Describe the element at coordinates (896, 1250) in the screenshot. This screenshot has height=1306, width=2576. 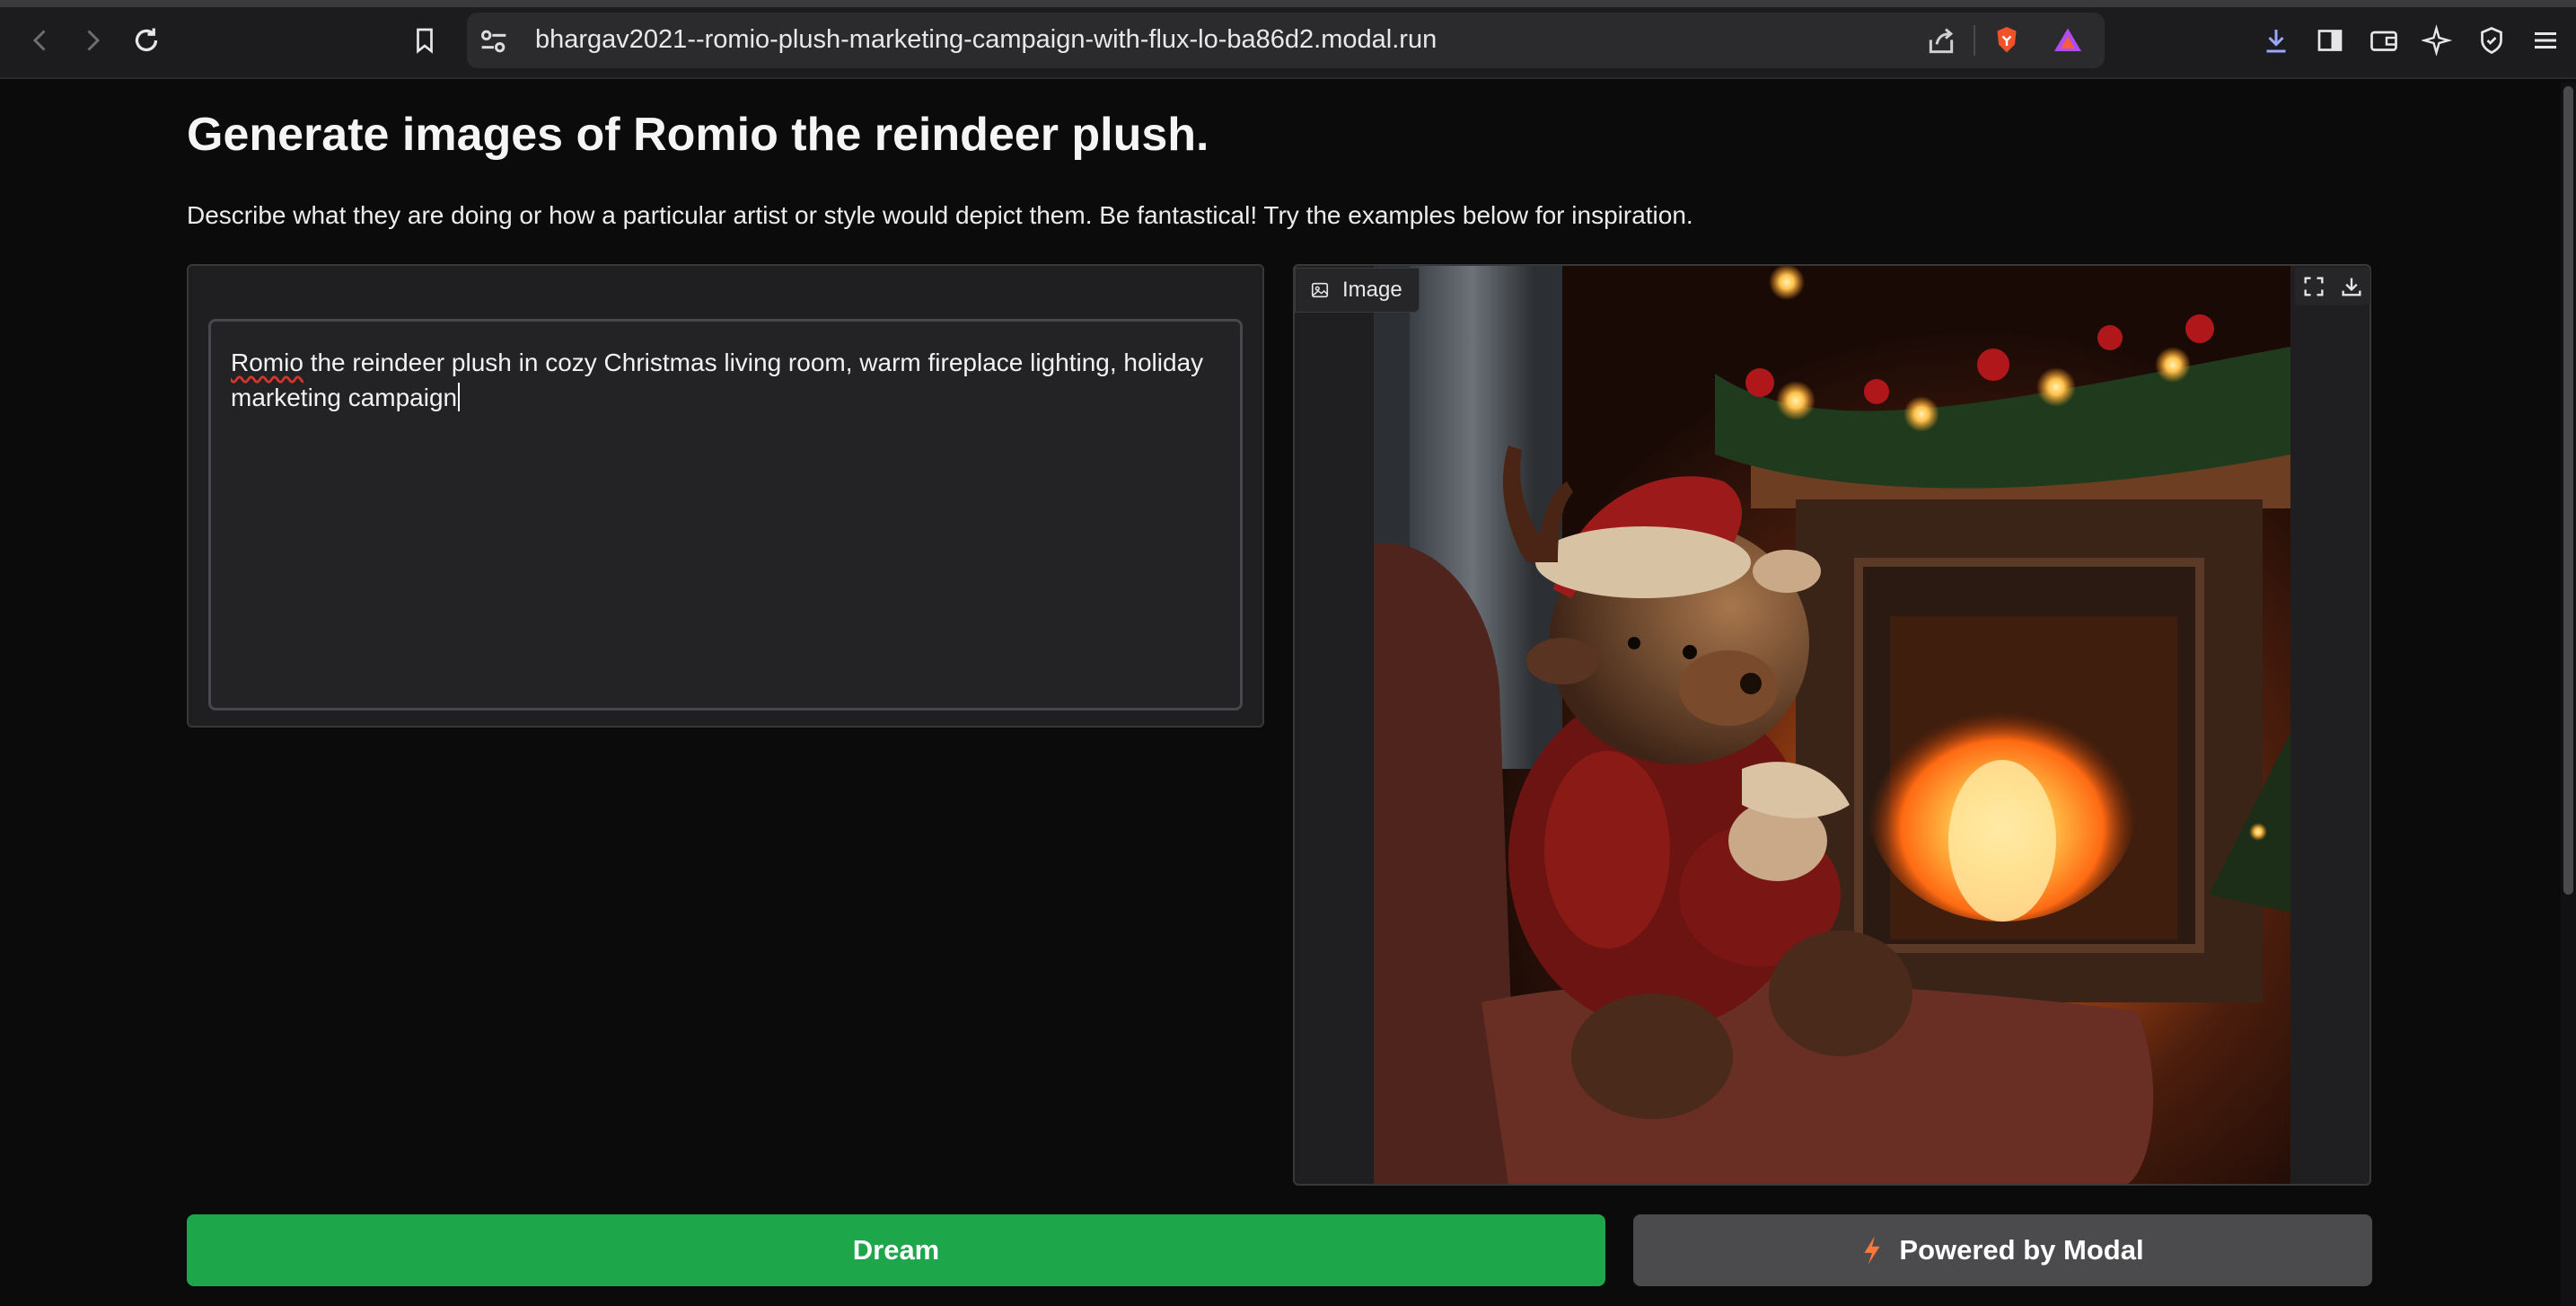
I see `dream-button: Dream` at that location.